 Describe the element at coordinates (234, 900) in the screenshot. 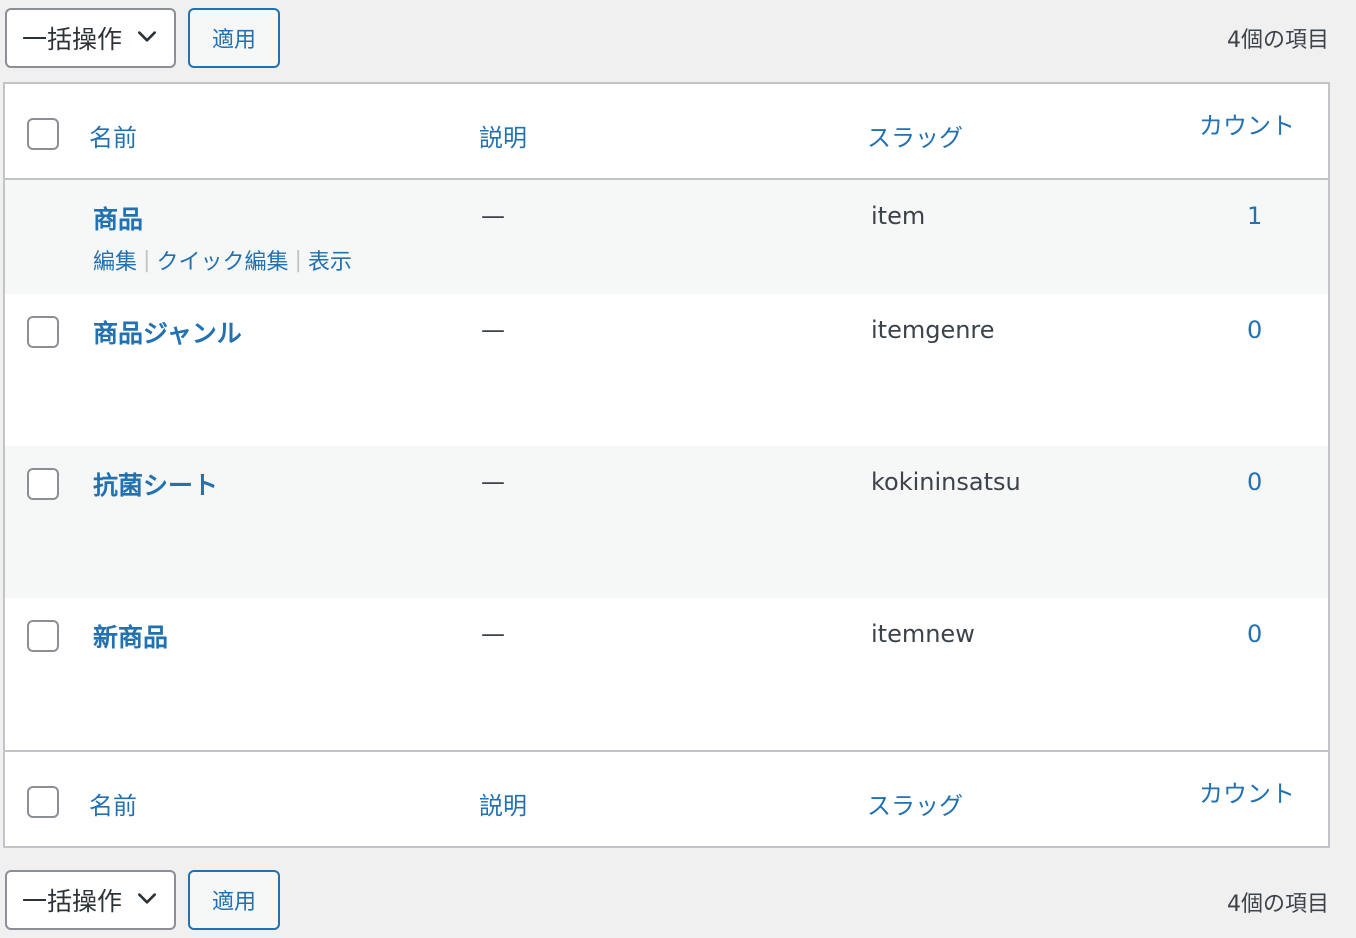

I see `apply-button-bottom: 適用` at that location.